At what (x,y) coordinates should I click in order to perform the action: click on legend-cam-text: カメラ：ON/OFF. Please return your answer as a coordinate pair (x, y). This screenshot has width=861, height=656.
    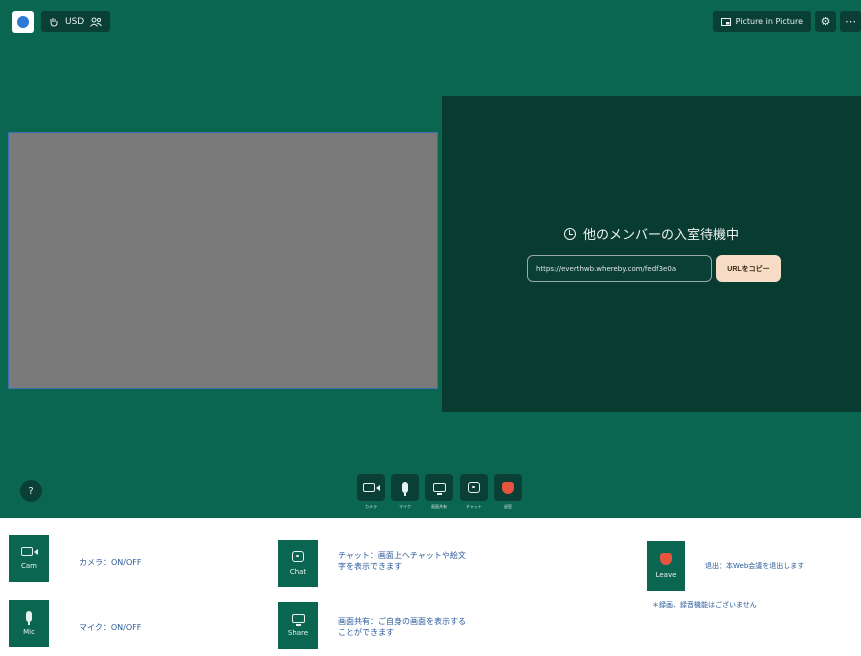
    Looking at the image, I should click on (110, 562).